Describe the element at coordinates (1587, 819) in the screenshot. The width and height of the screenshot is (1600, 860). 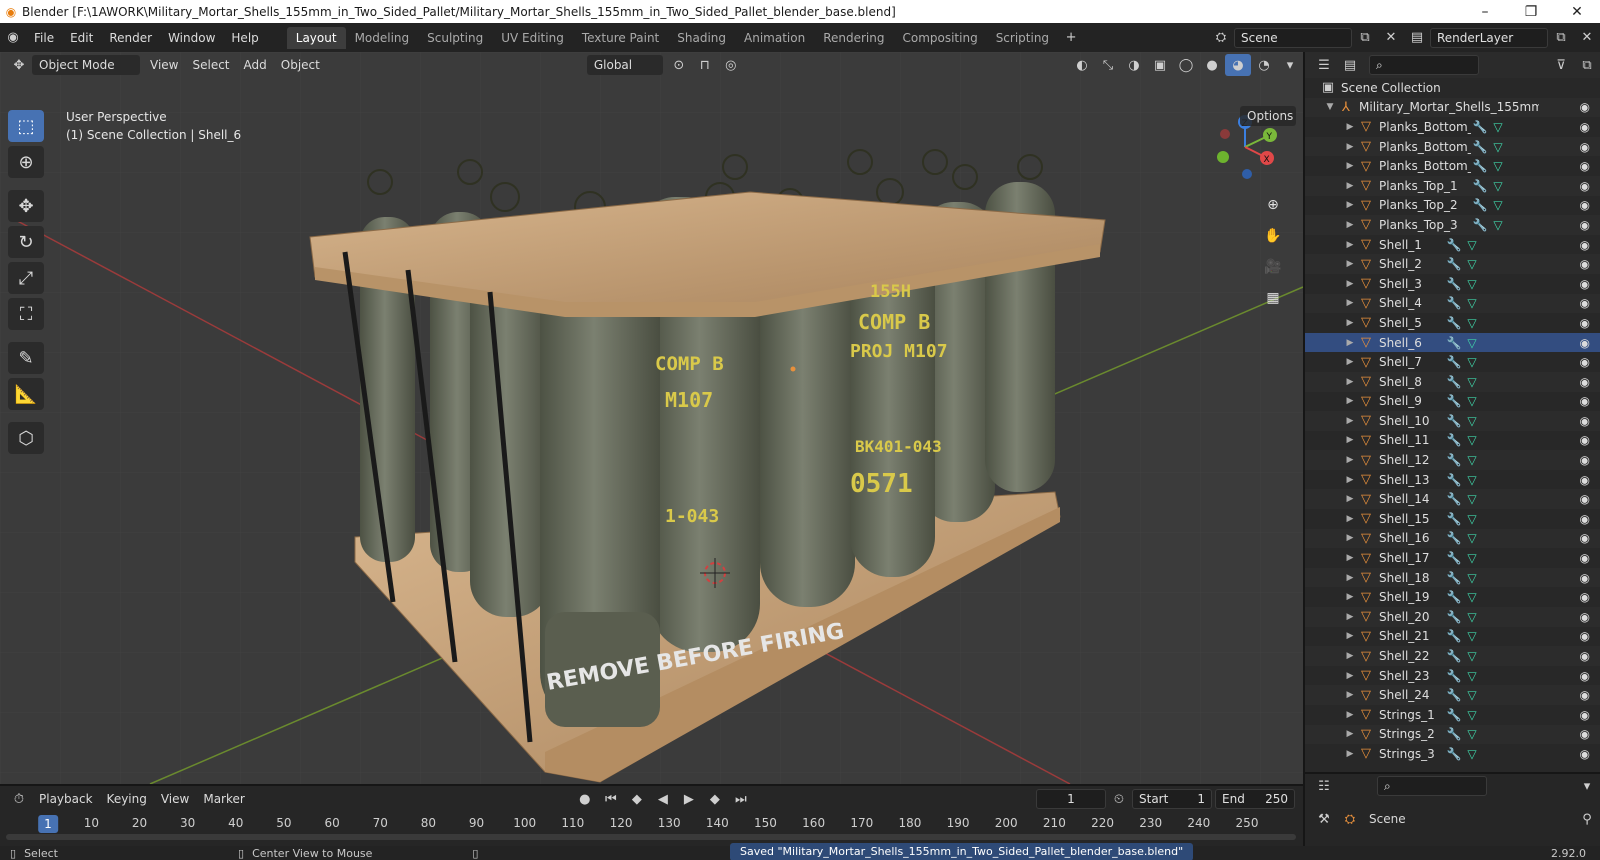
I see `pin-icon: ⚲` at that location.